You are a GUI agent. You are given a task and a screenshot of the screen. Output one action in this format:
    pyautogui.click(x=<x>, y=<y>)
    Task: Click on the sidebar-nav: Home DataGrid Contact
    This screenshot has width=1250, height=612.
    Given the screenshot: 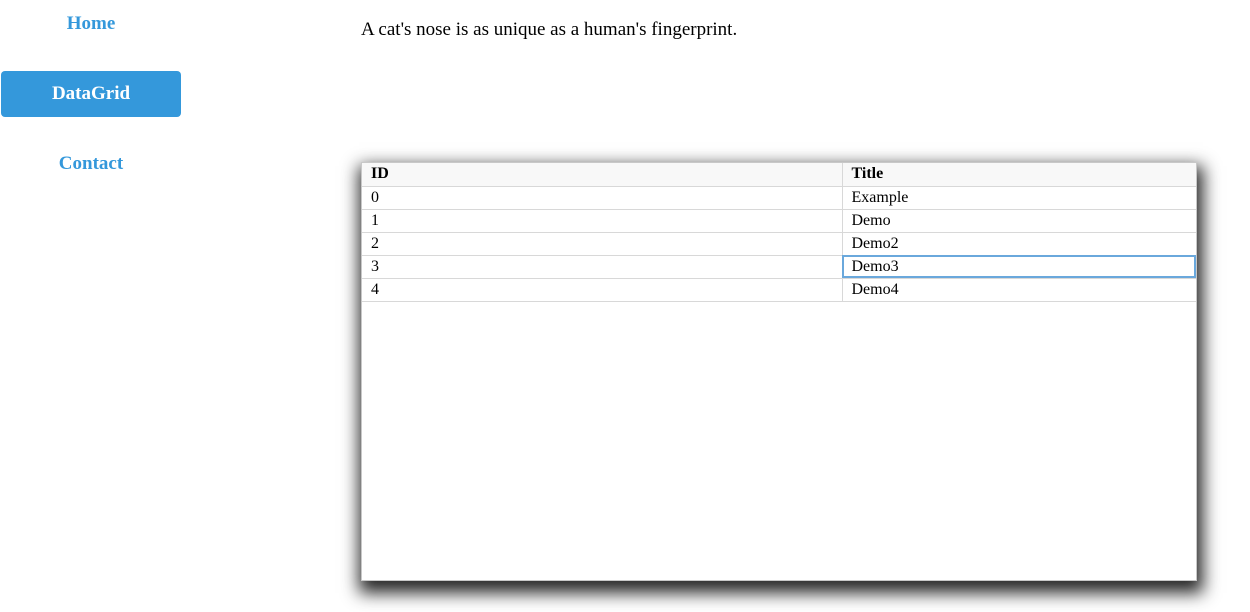 What is the action you would take?
    pyautogui.click(x=91, y=306)
    